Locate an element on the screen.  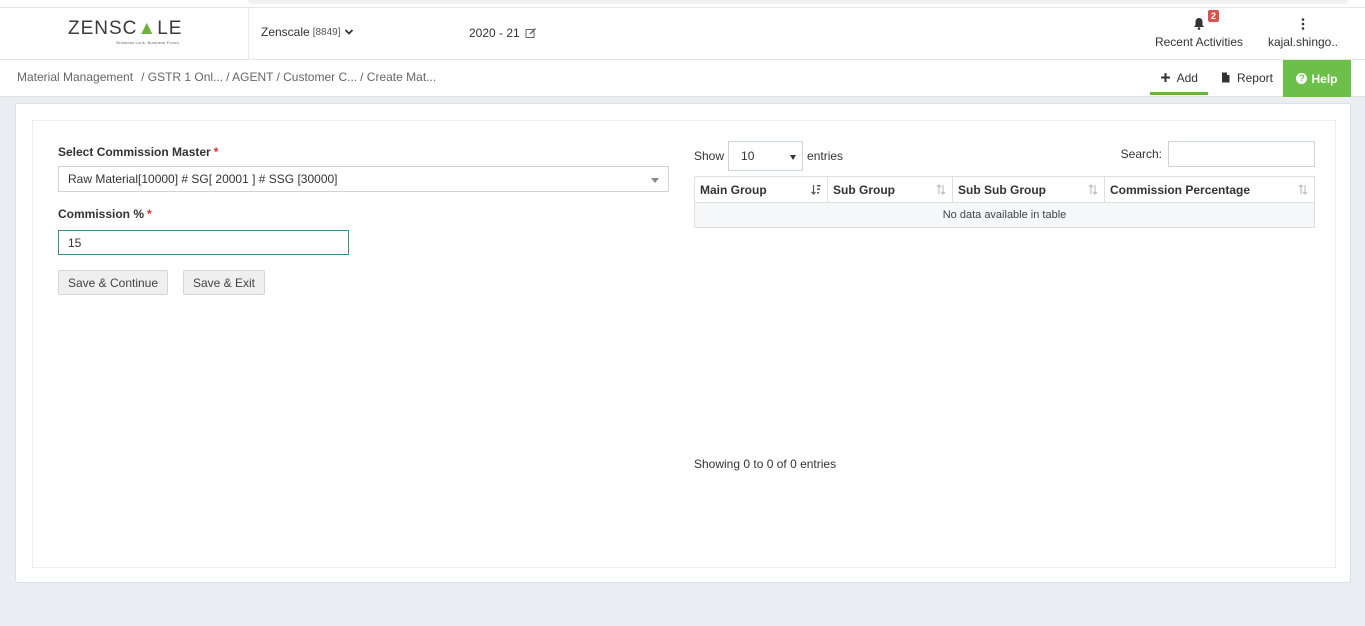
fiscal-year-label: 2020 - 21 is located at coordinates (494, 33).